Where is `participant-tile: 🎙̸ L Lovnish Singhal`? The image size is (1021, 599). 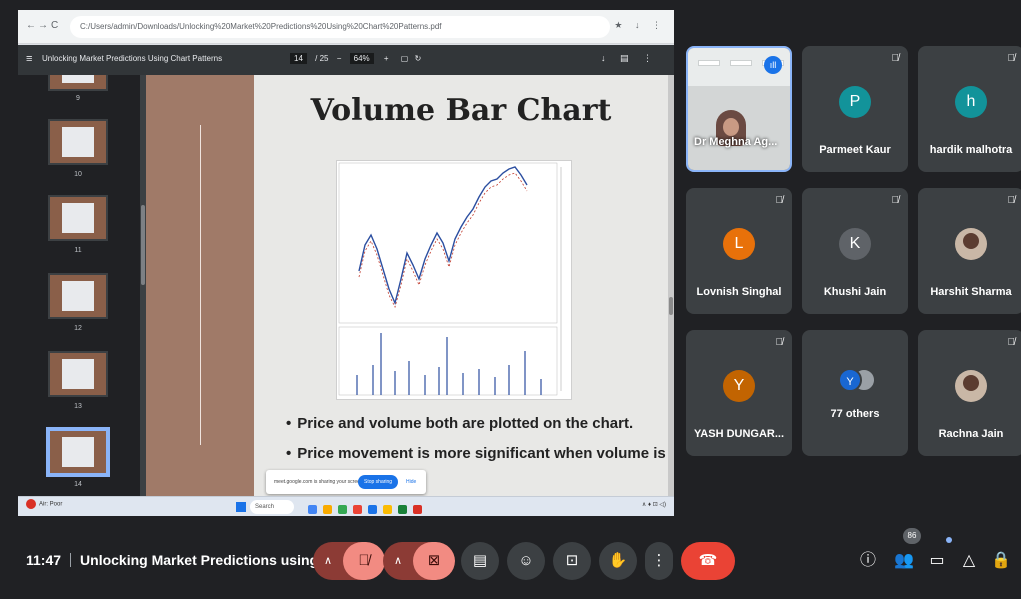
participant-tile: 🎙̸ L Lovnish Singhal is located at coordinates (739, 251).